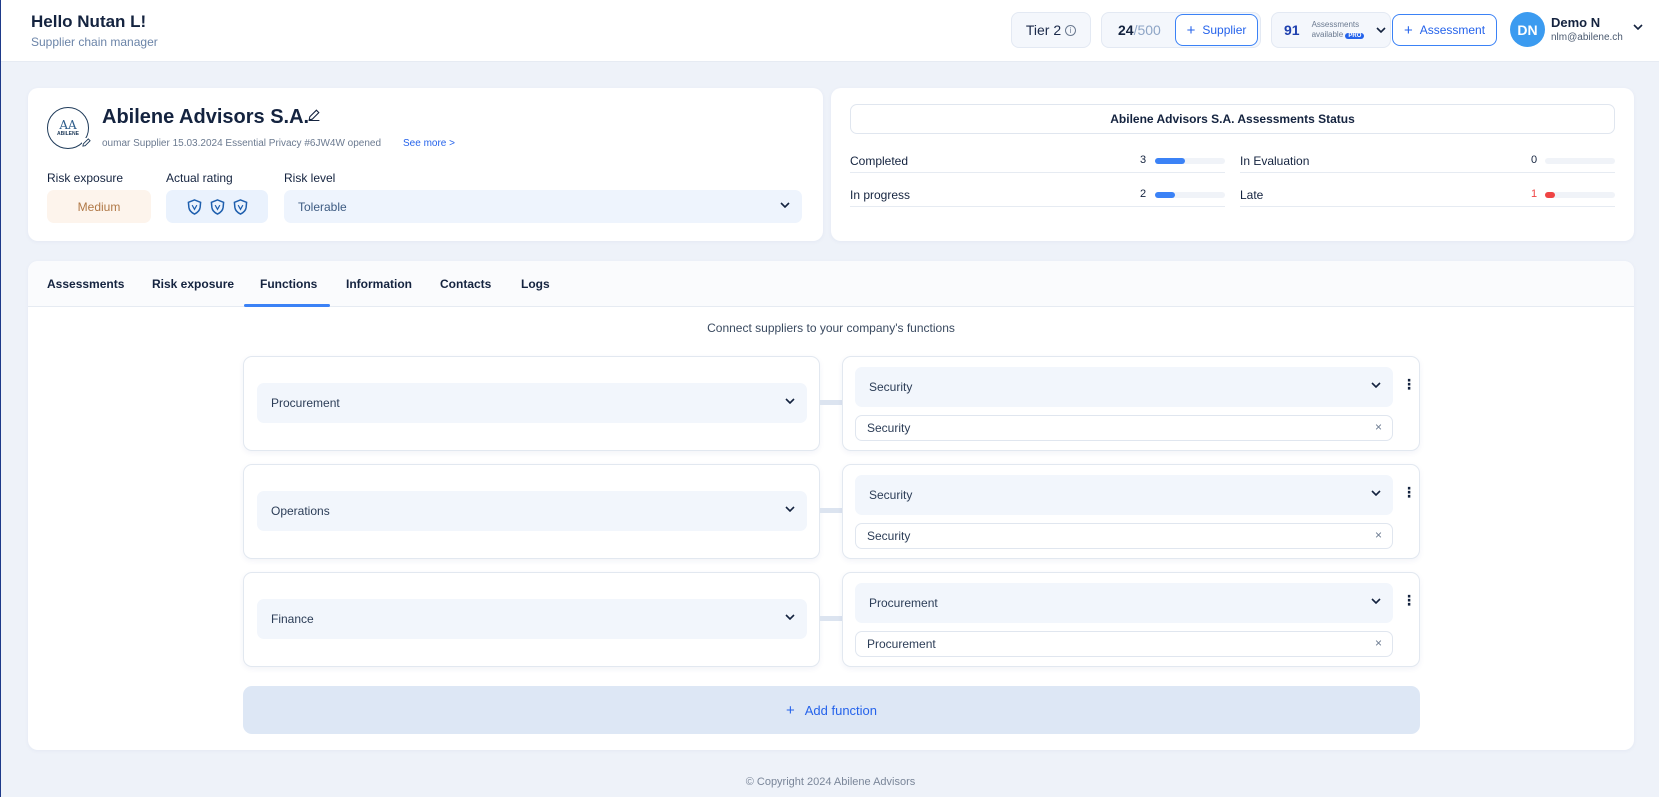  What do you see at coordinates (305, 403) in the screenshot?
I see `function-value: Procurement` at bounding box center [305, 403].